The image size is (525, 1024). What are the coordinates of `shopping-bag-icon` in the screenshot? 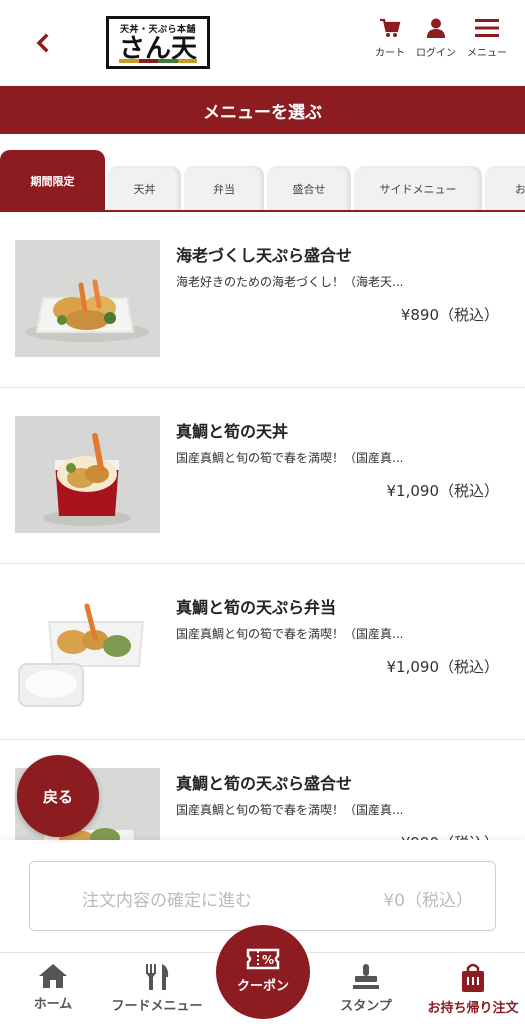 It's located at (473, 977).